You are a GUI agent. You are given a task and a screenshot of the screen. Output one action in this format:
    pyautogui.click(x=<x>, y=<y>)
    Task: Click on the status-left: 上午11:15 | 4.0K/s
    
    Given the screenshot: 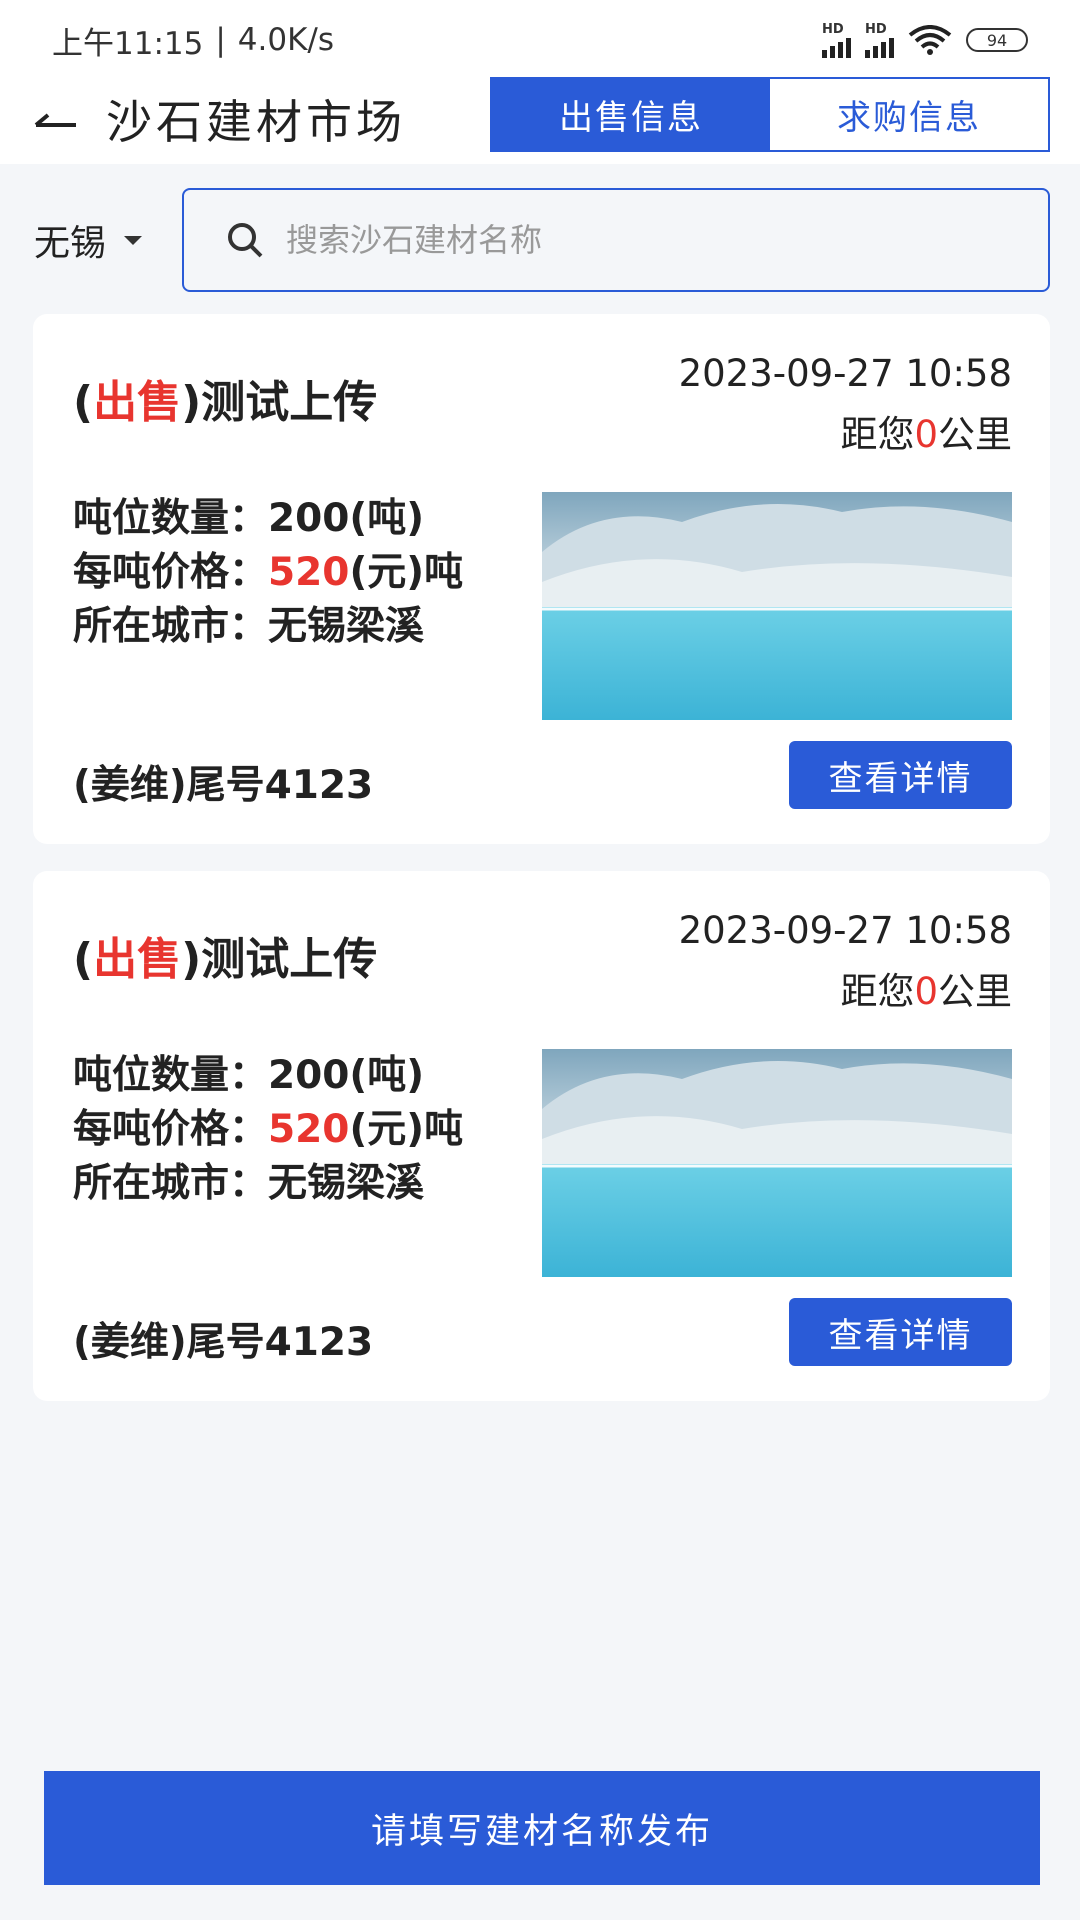 What is the action you would take?
    pyautogui.click(x=437, y=40)
    